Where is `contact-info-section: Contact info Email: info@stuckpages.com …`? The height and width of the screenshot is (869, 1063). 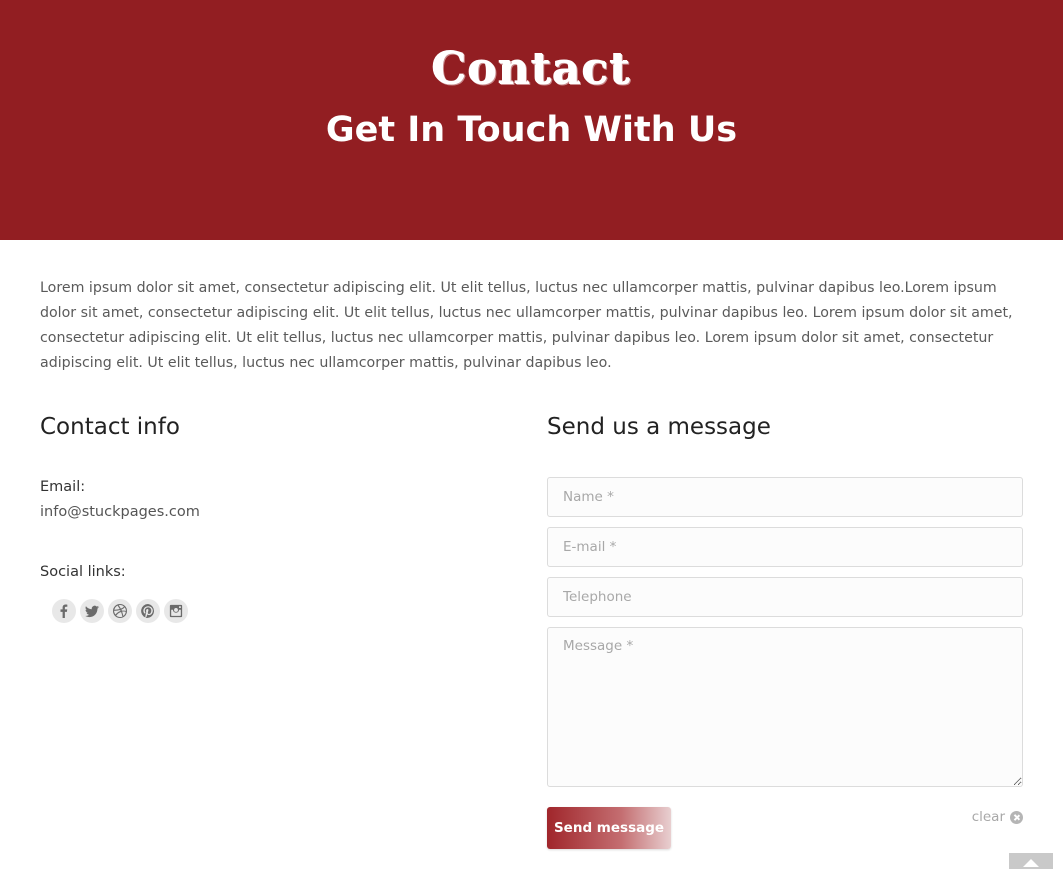 contact-info-section: Contact info Email: info@stuckpages.com … is located at coordinates (270, 516).